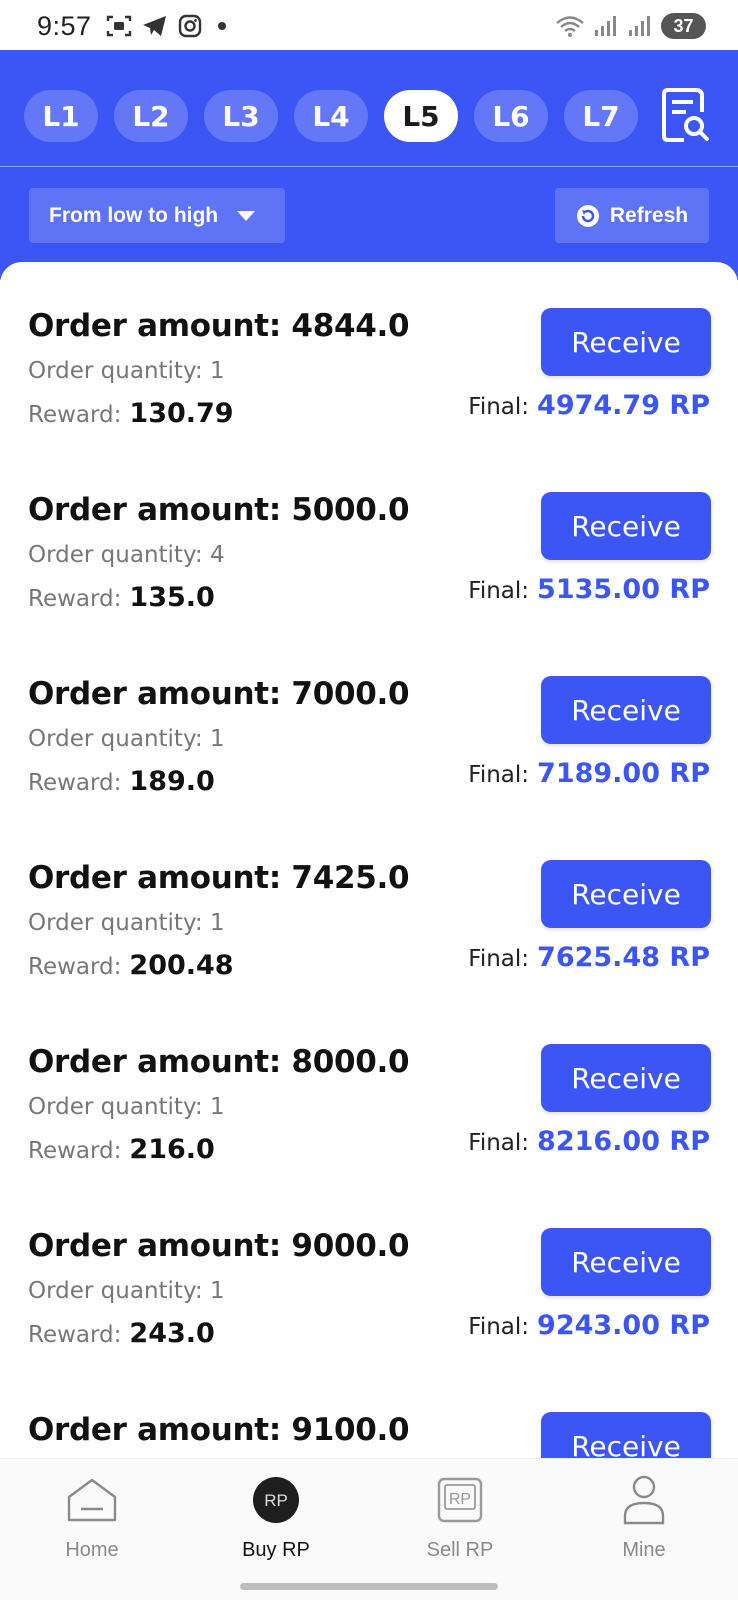 The height and width of the screenshot is (1600, 738). I want to click on order-reward: Reward: 135.0, so click(121, 597).